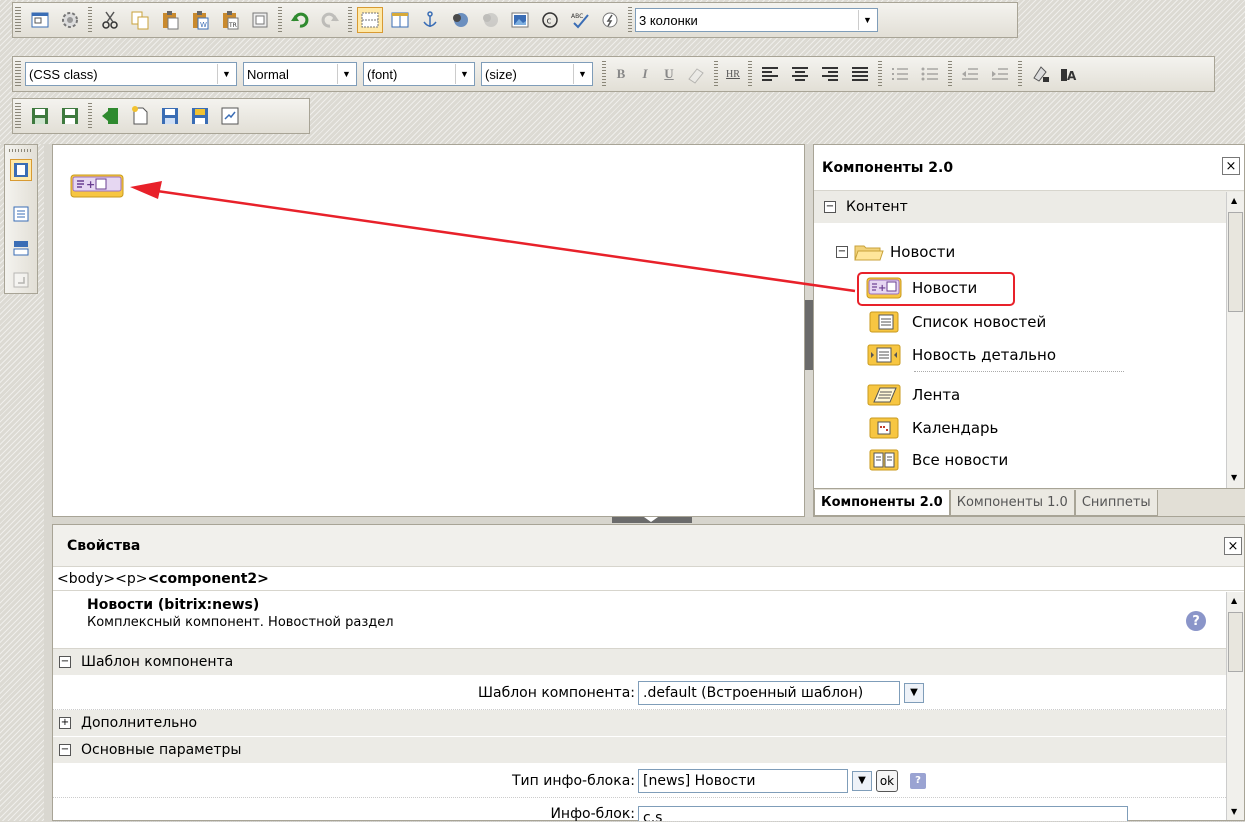 This screenshot has width=1245, height=822. Describe the element at coordinates (970, 74) in the screenshot. I see `outdent-icon` at that location.